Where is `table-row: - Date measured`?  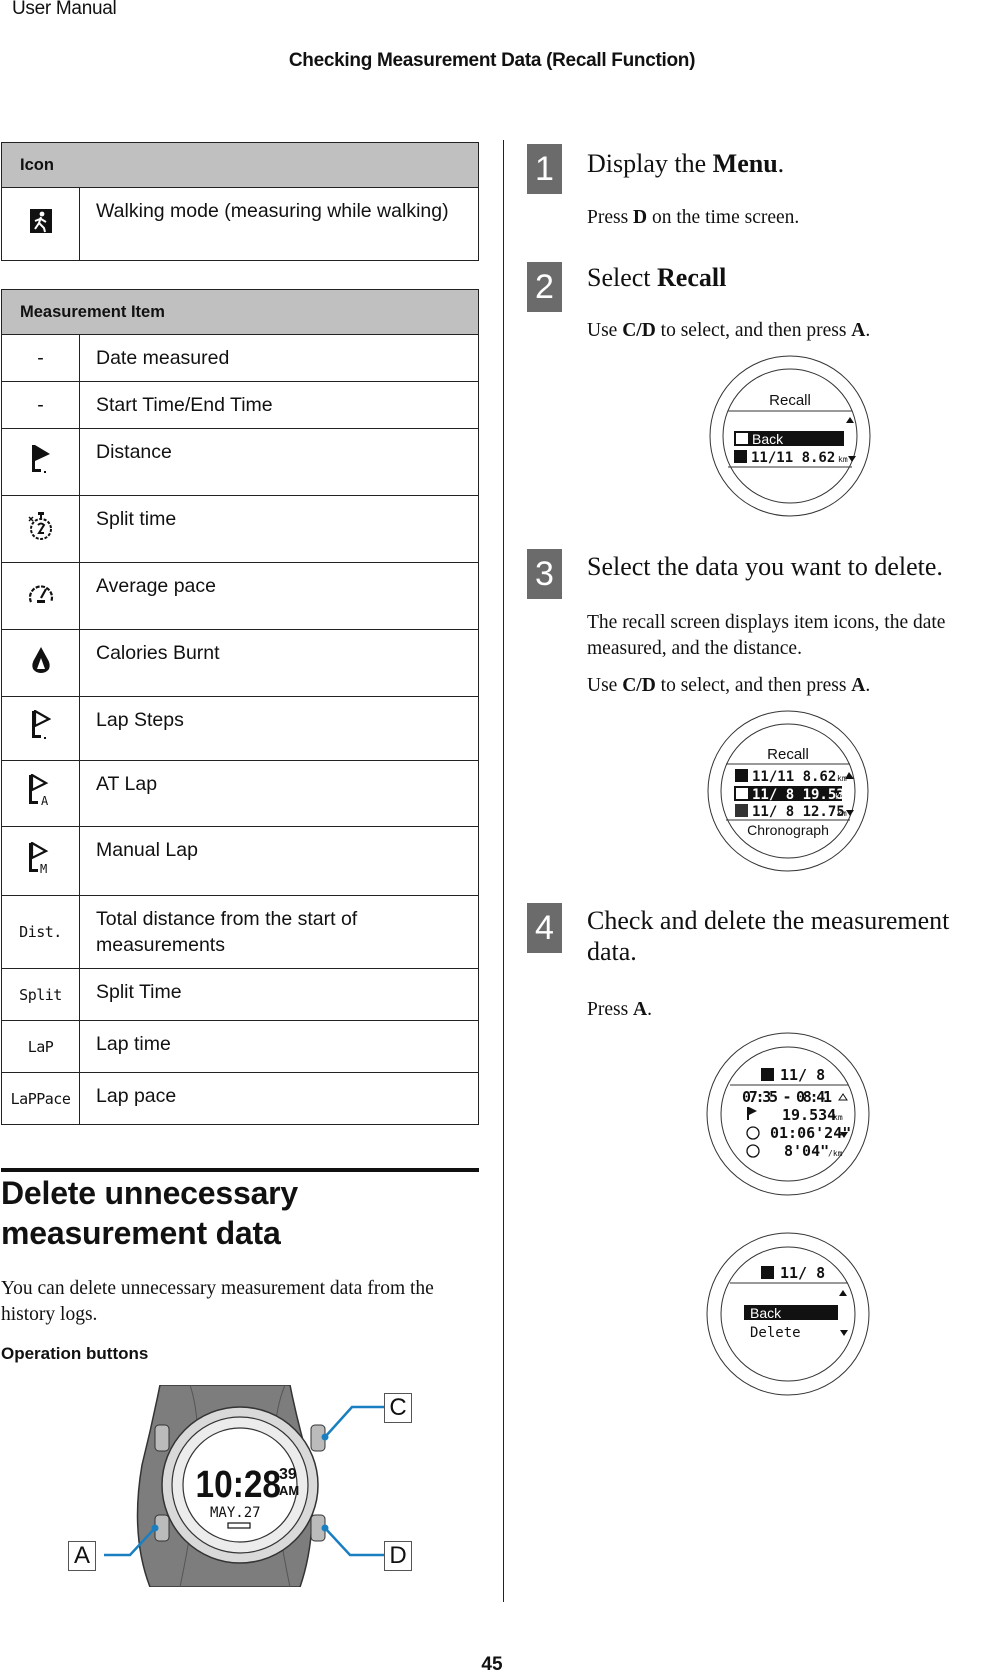 table-row: - Date measured is located at coordinates (240, 358).